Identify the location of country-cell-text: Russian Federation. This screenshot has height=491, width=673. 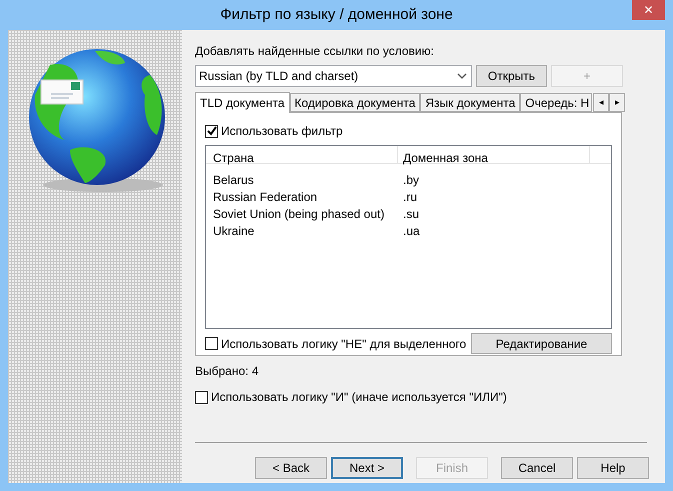
(265, 197).